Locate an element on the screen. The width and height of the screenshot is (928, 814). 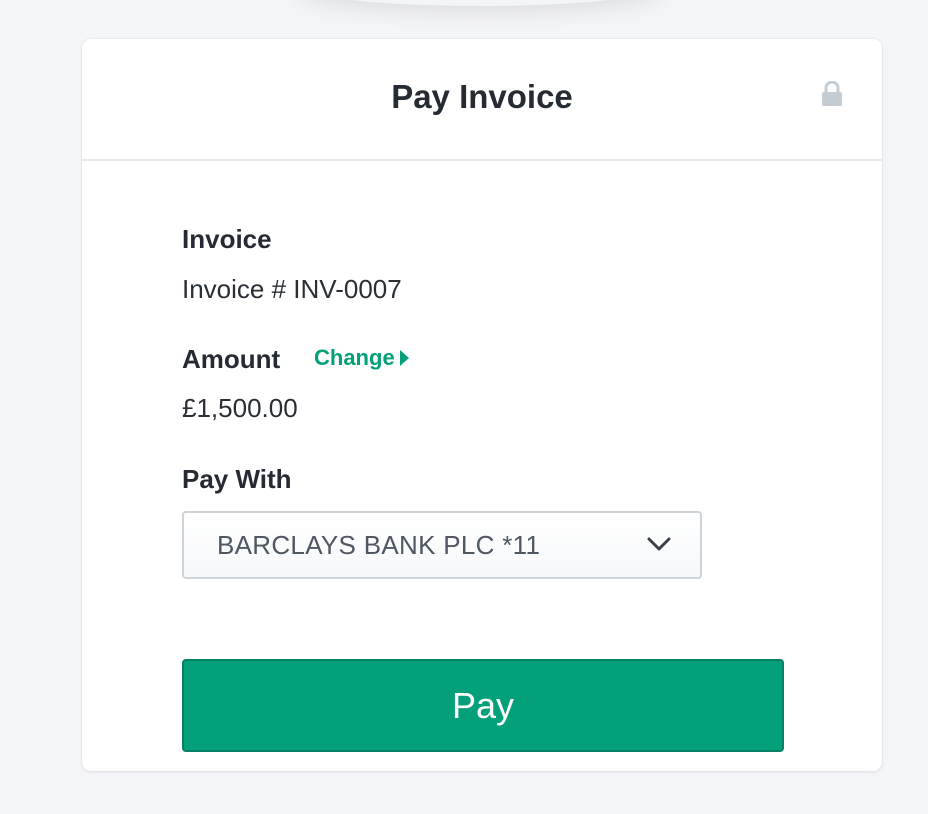
invoice-number: Invoice # INV-0007 is located at coordinates (292, 289).